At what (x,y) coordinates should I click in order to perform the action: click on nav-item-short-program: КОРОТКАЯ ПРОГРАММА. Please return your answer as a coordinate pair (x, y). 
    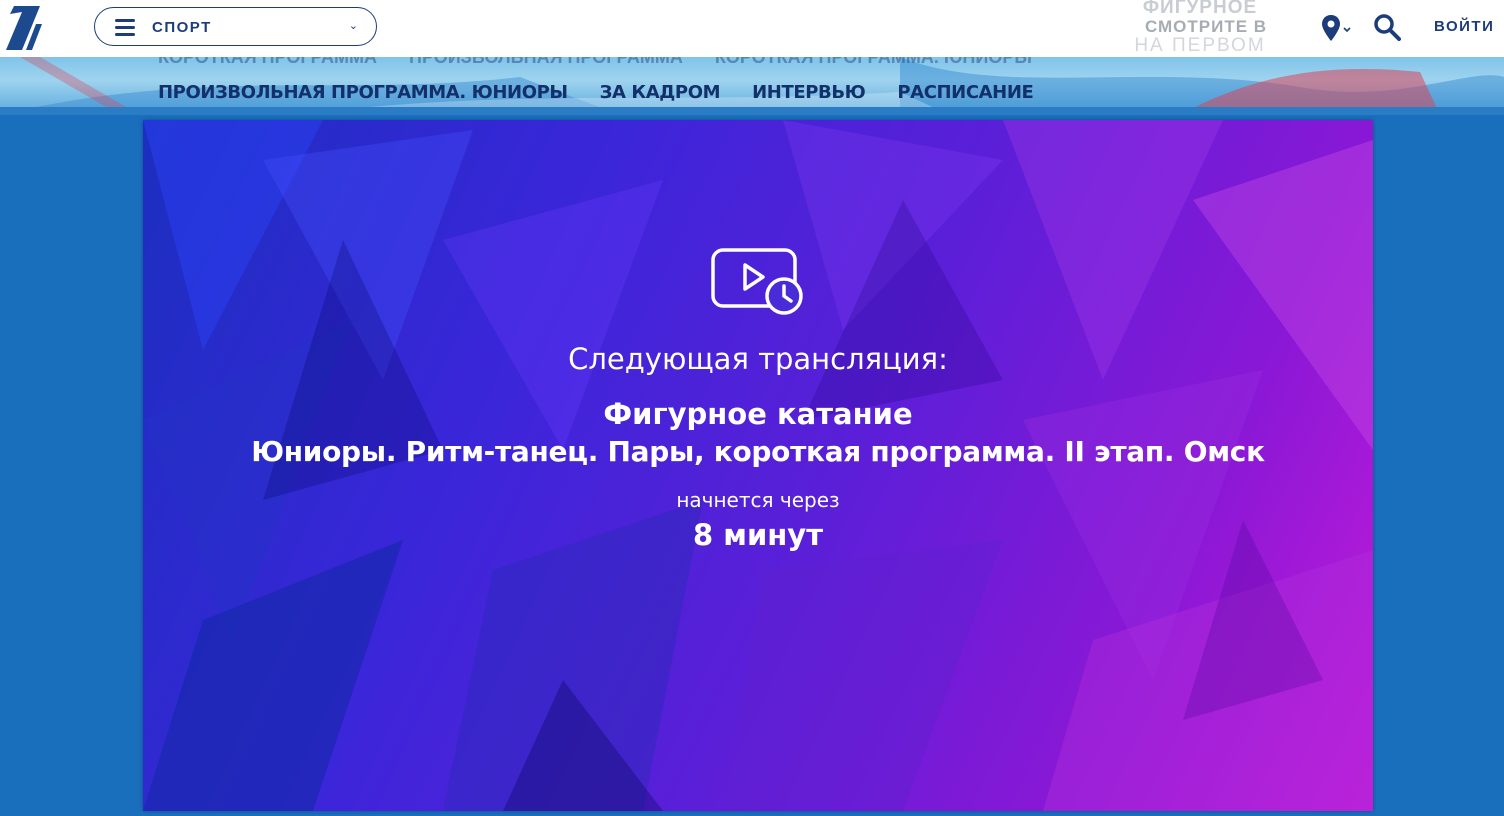
    Looking at the image, I should click on (267, 62).